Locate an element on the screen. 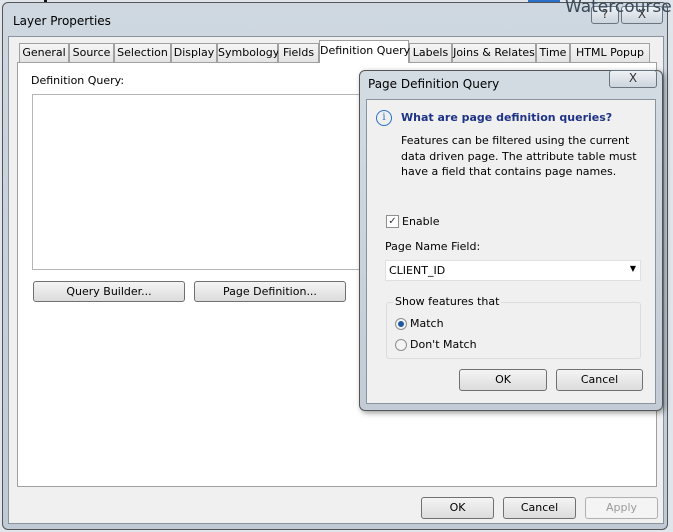 This screenshot has width=673, height=532. dont-match-label: Don't Match is located at coordinates (443, 344).